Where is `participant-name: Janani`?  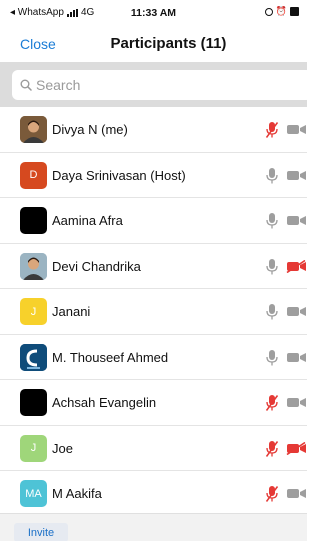 participant-name: Janani is located at coordinates (71, 311).